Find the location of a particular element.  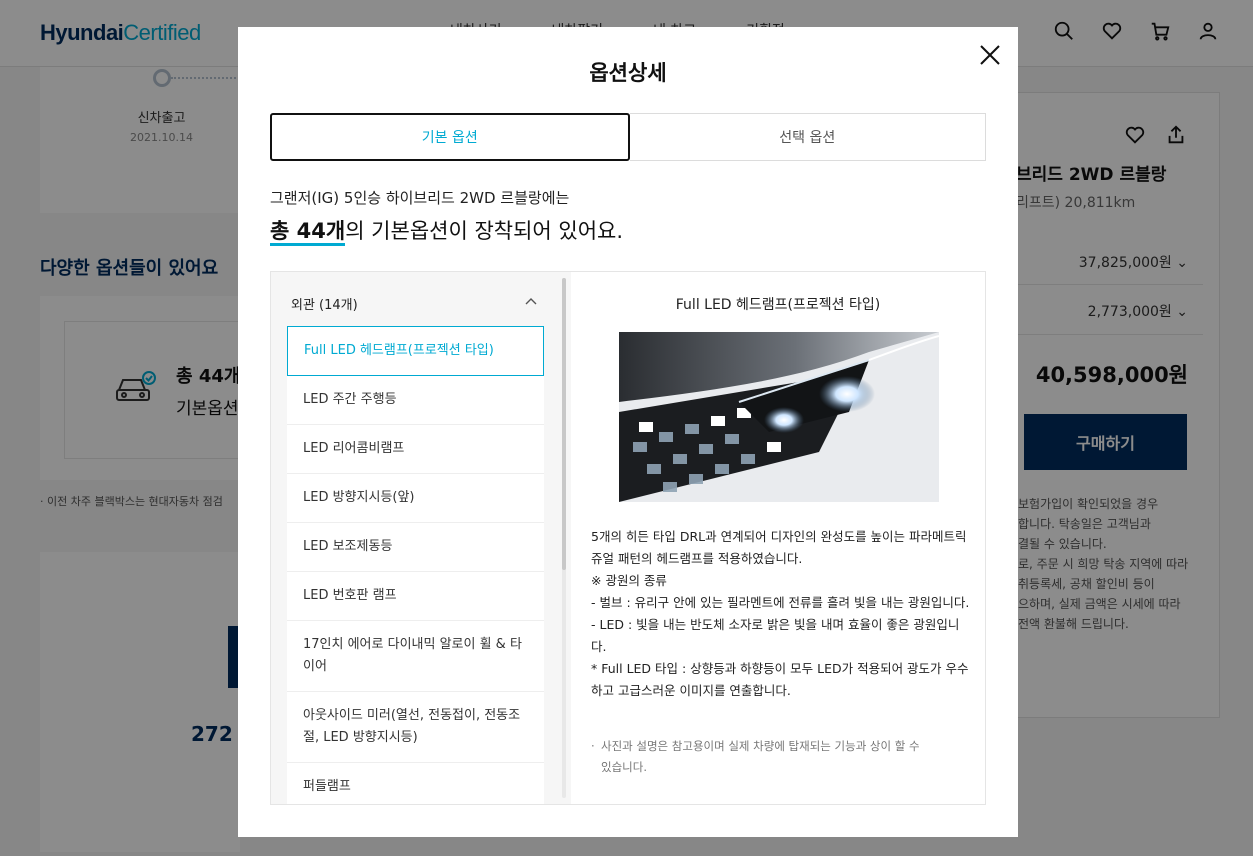

list-item: LED 방향지시등(앞) is located at coordinates (415, 498).